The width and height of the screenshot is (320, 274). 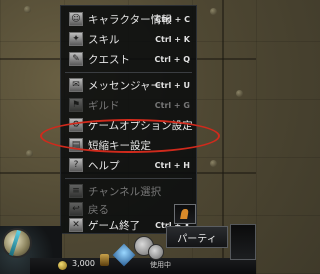 I want to click on menu-item-messenger: ✉ メッセンジャー Ctrl + U, so click(x=128, y=85).